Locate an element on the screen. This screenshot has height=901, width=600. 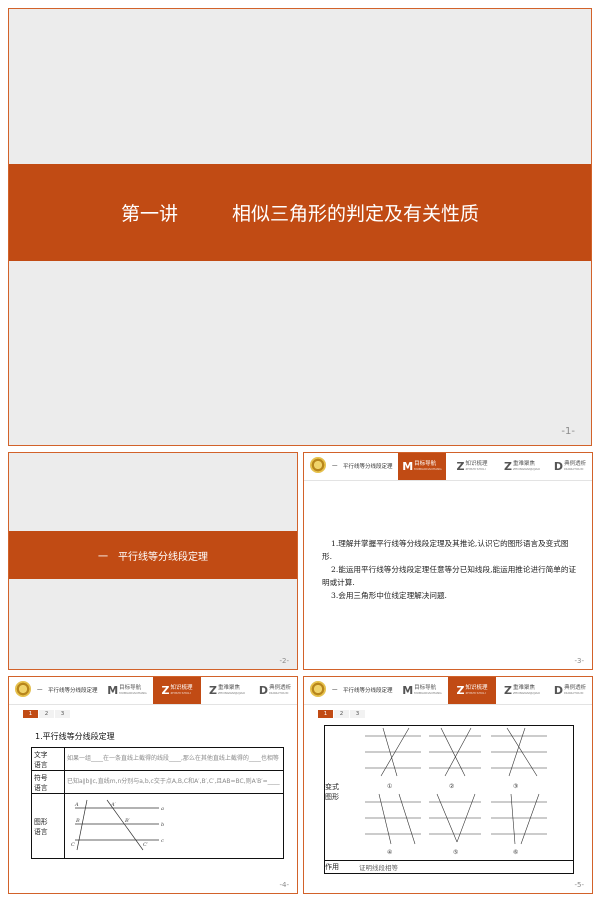
fig-label-6: ⑥ is located at coordinates (515, 852).